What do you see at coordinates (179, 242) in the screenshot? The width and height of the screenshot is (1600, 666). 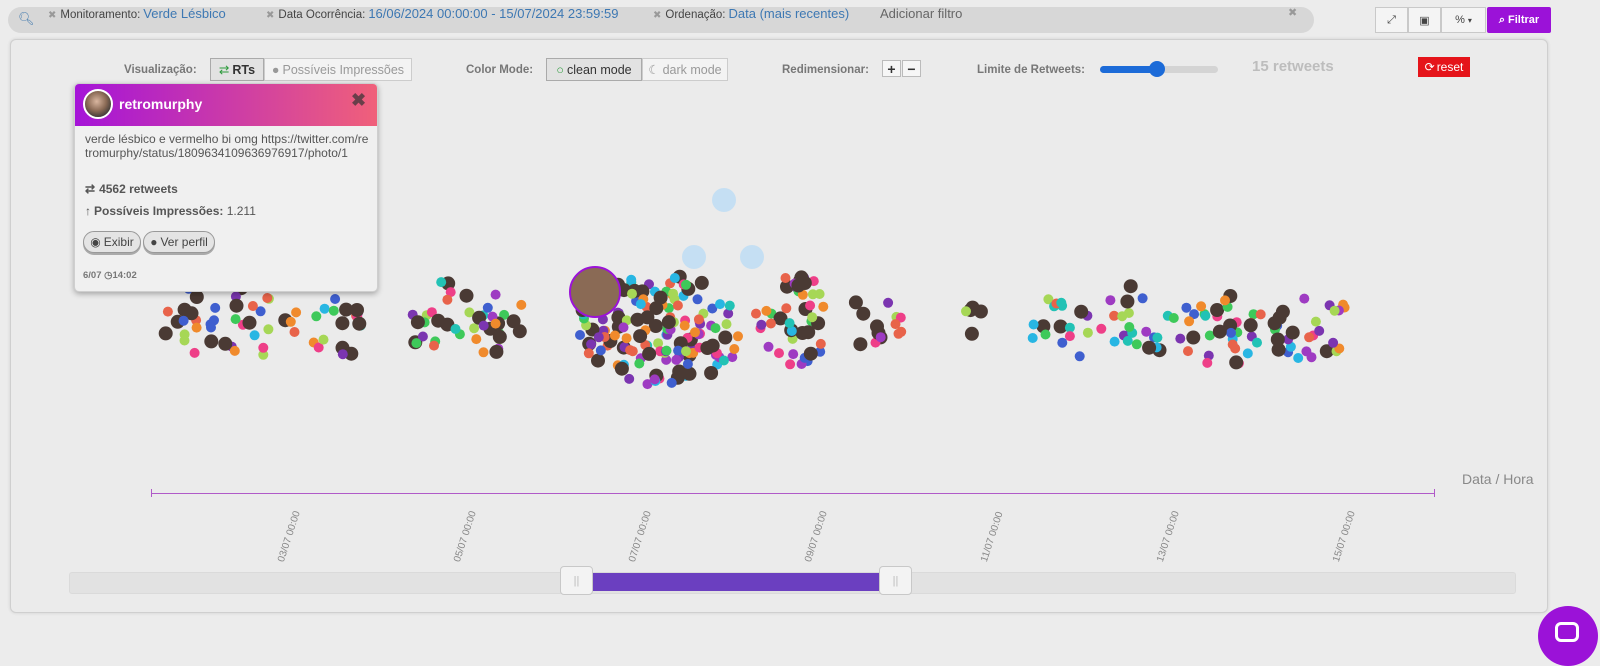 I see `ver-perfil-button: ● Ver perfil` at bounding box center [179, 242].